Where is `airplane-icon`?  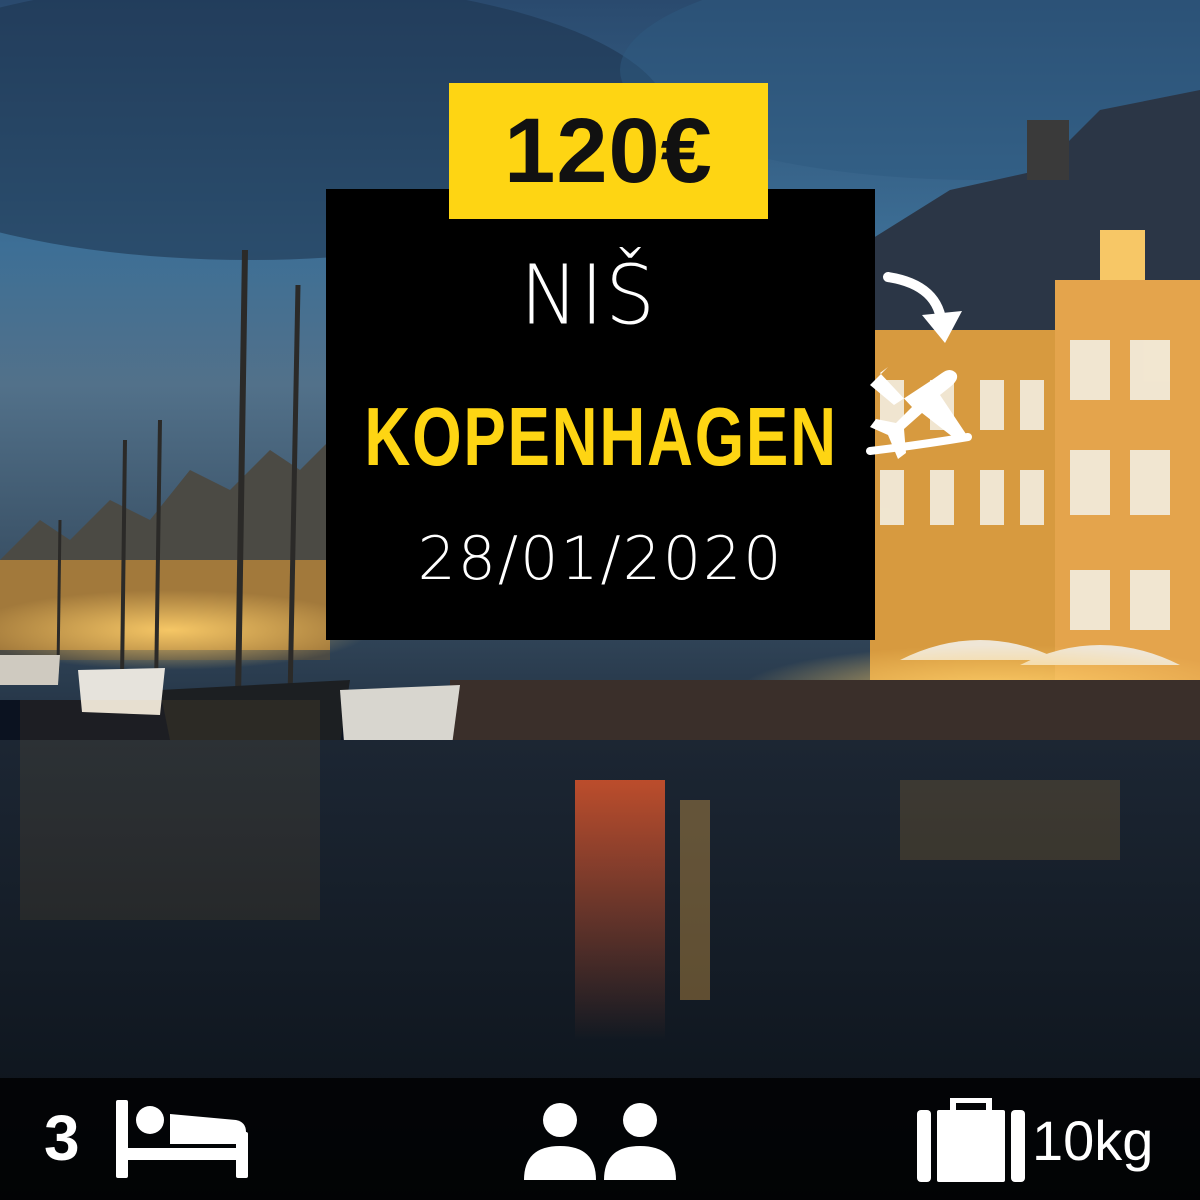
airplane-icon is located at coordinates (919, 365).